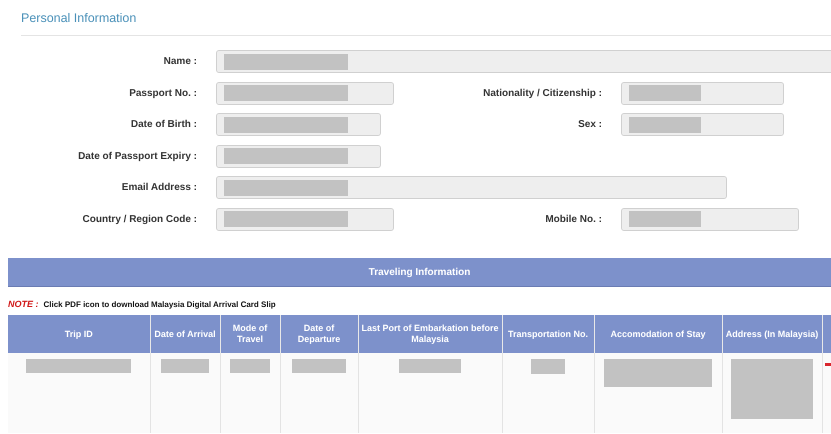 The width and height of the screenshot is (831, 434). Describe the element at coordinates (78, 18) in the screenshot. I see `section-title: Personal Information` at that location.